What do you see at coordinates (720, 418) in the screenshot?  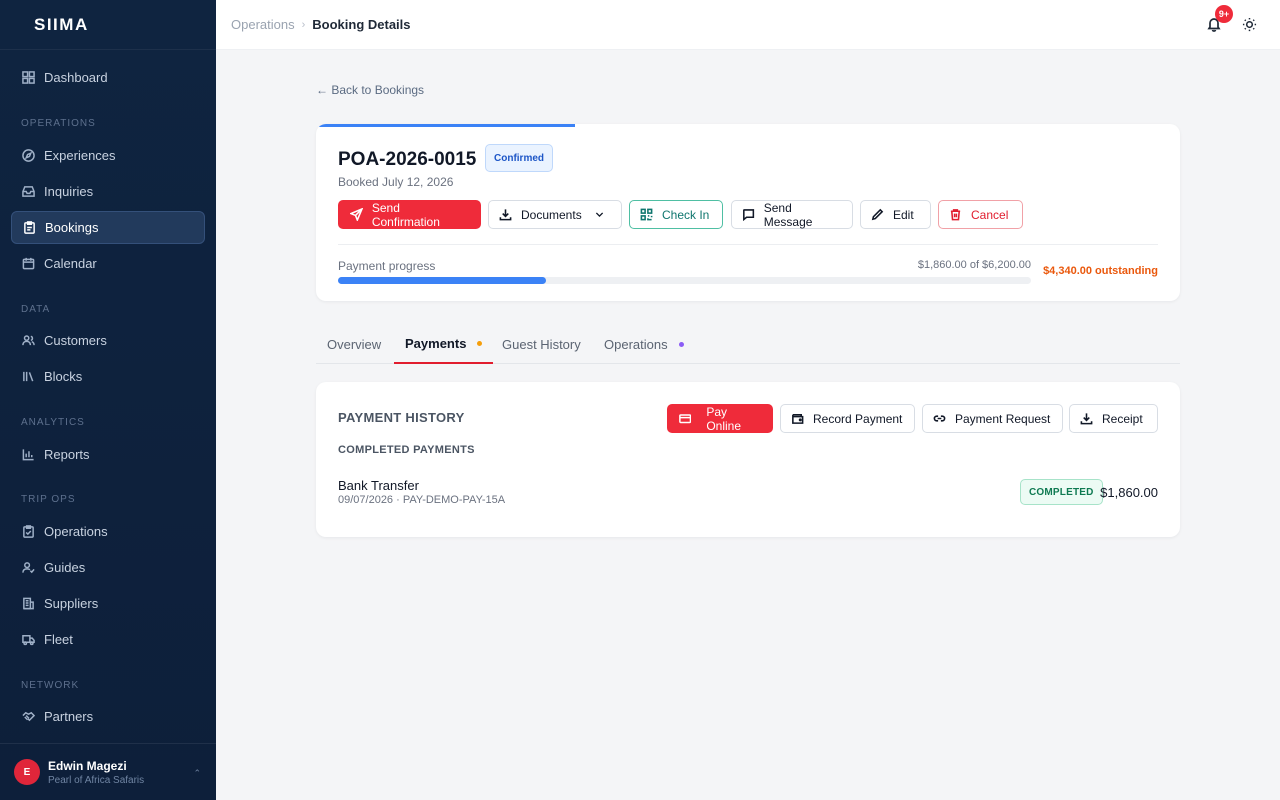 I see `pay-online-button: Pay Online` at bounding box center [720, 418].